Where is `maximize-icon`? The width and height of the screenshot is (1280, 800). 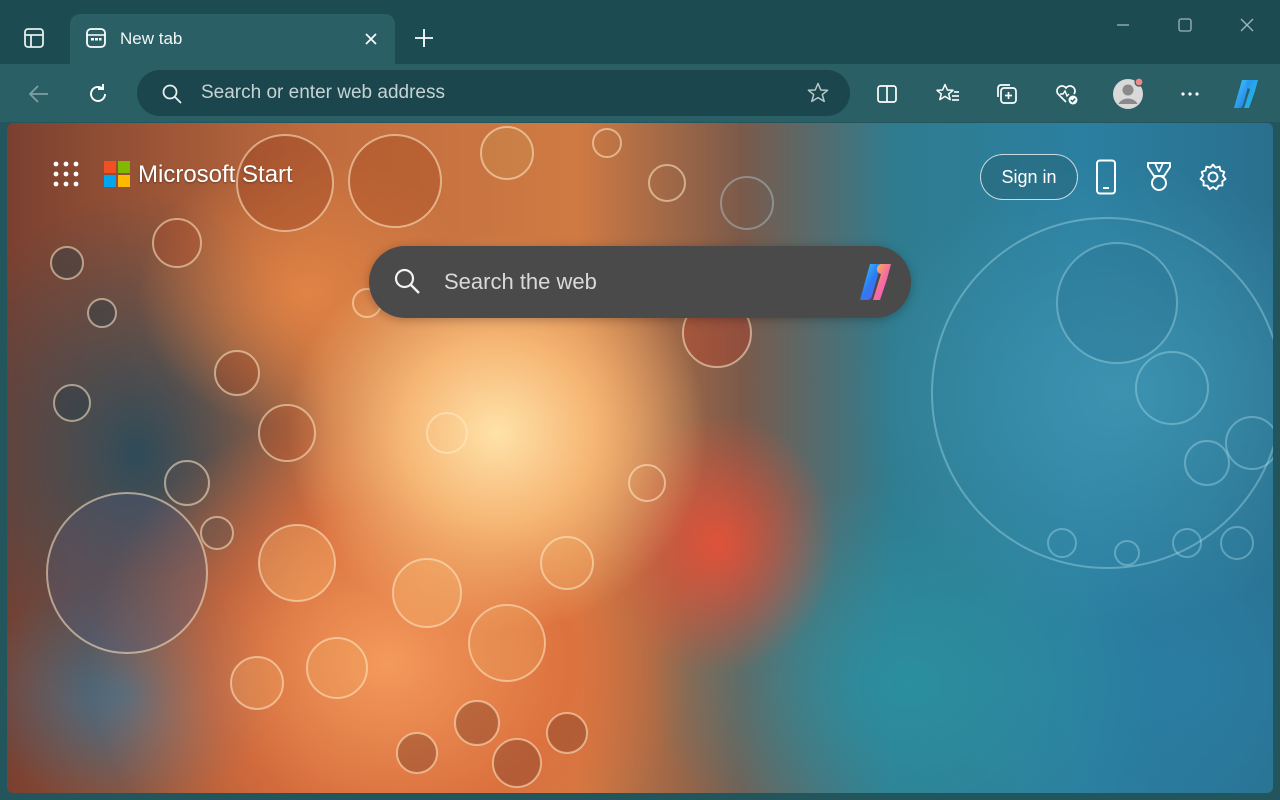 maximize-icon is located at coordinates (1185, 25).